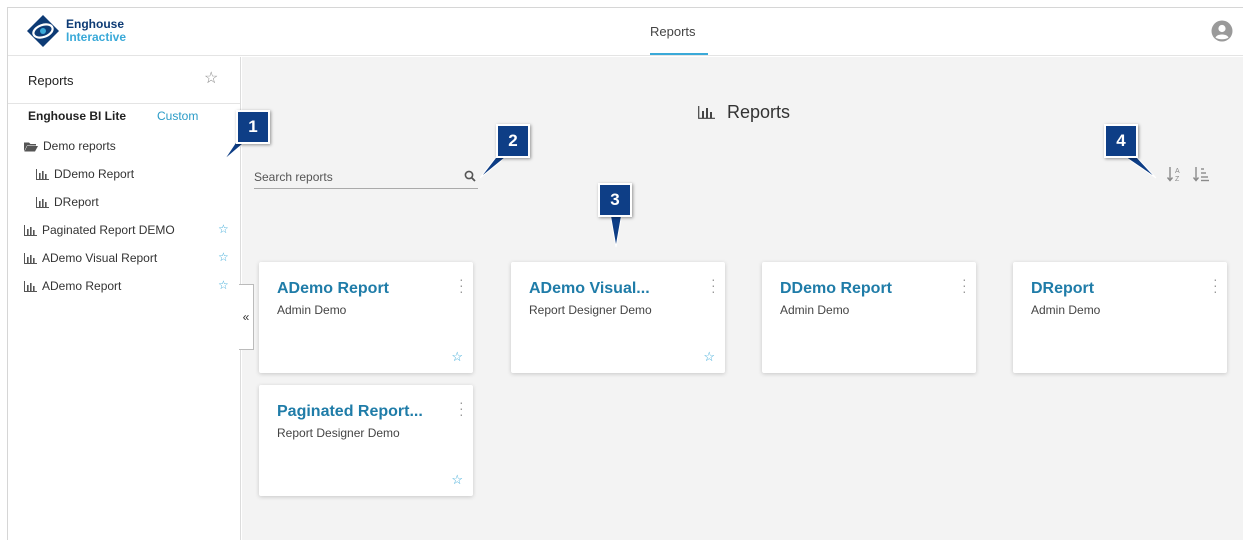  Describe the element at coordinates (100, 258) in the screenshot. I see `sidebar-item-label: ADemo Visual Report` at that location.